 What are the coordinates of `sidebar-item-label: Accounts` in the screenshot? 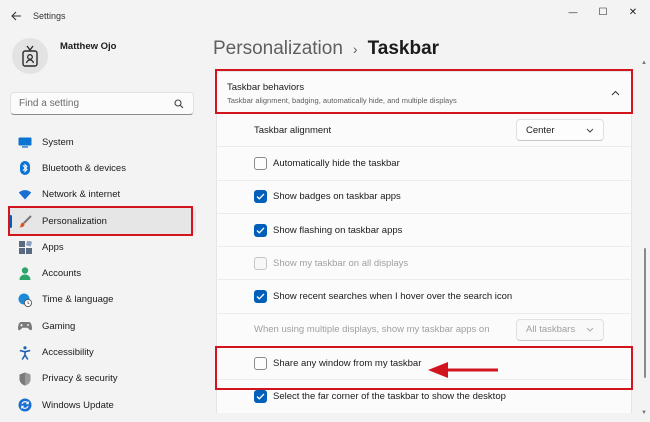 It's located at (62, 274).